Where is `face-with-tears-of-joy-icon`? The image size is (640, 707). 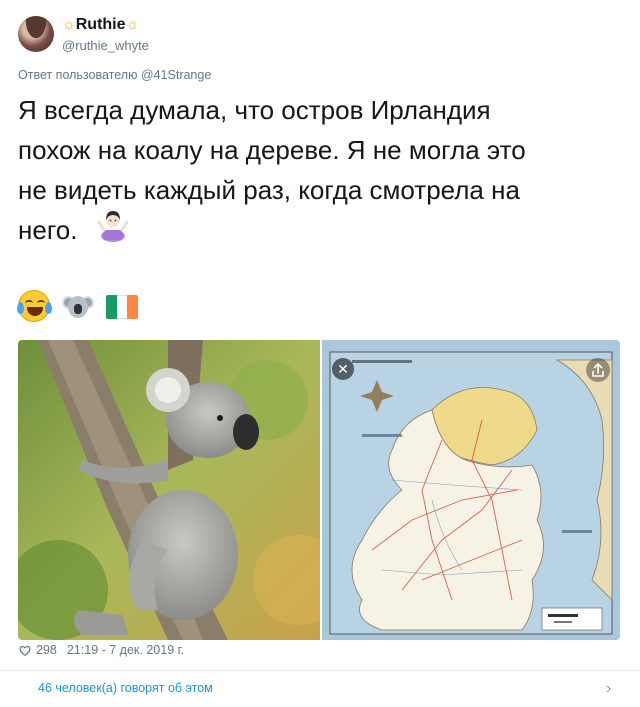
face-with-tears-of-joy-icon is located at coordinates (34, 306).